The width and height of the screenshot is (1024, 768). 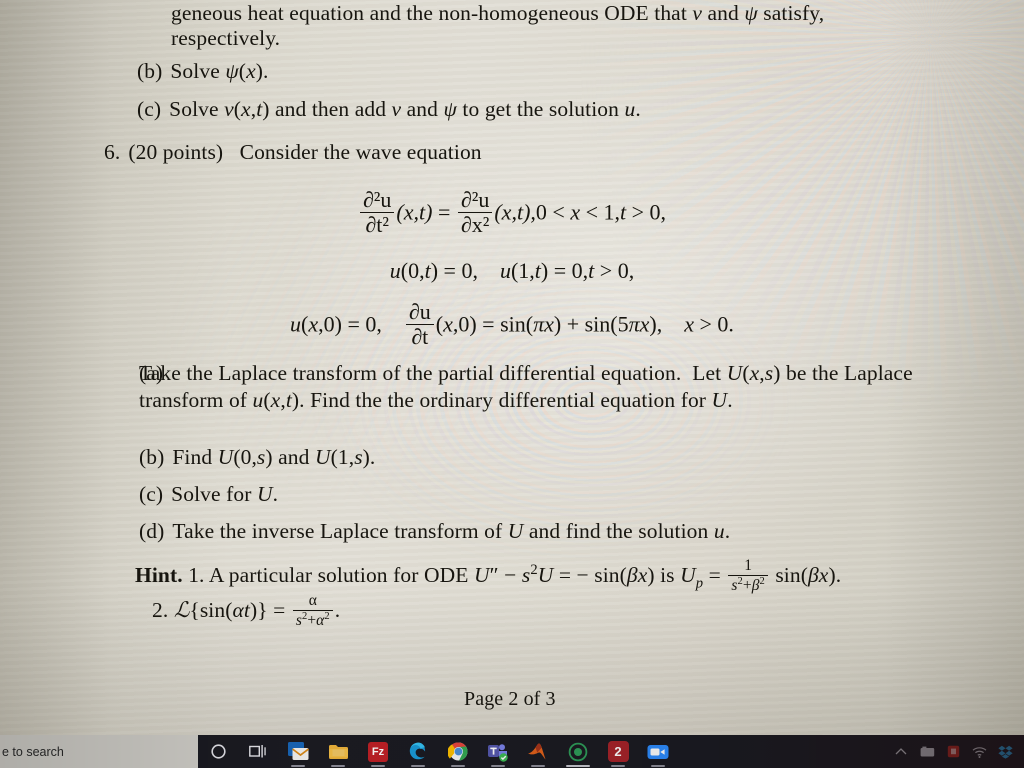 I want to click on pde-rhs-numerator: ∂²u, so click(x=475, y=199).